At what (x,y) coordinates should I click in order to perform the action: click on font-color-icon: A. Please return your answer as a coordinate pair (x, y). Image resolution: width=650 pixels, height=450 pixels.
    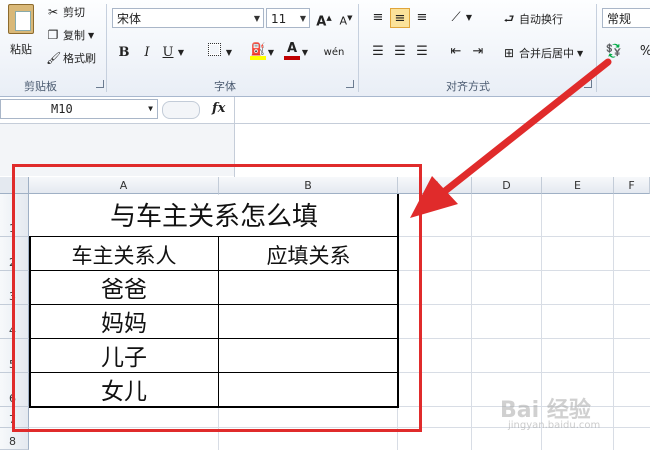
    Looking at the image, I should click on (292, 48).